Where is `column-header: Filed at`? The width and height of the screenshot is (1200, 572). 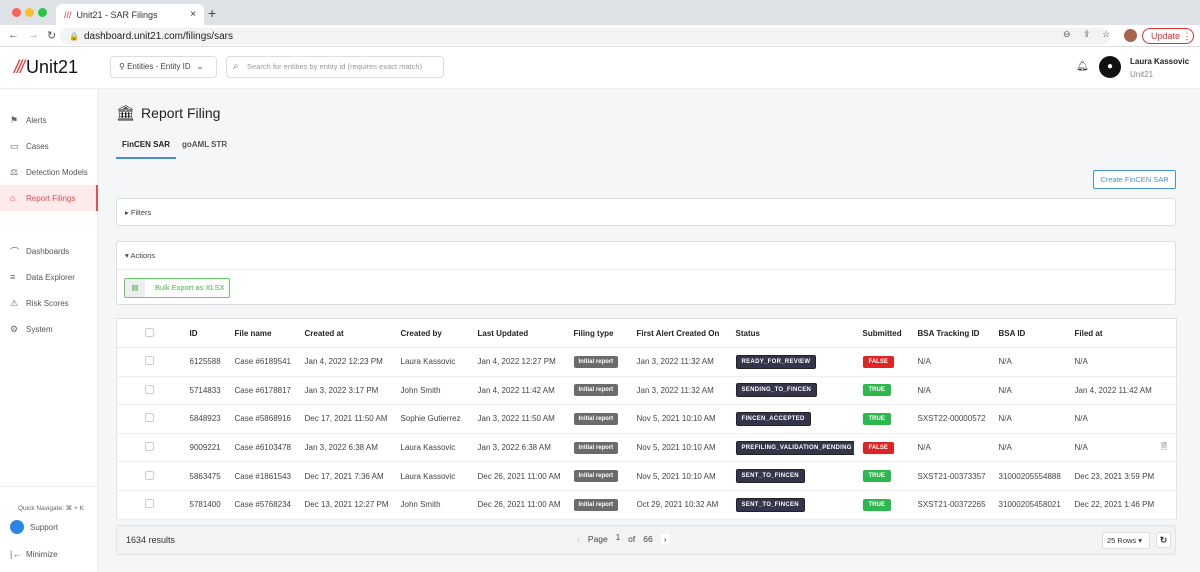 column-header: Filed at is located at coordinates (1113, 333).